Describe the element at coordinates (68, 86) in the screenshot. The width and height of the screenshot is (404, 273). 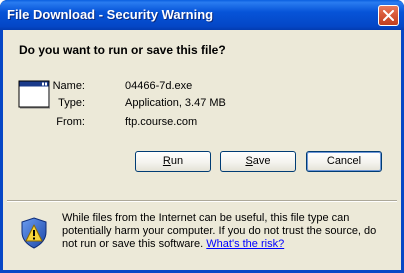
I see `file-name-label: Name:` at that location.